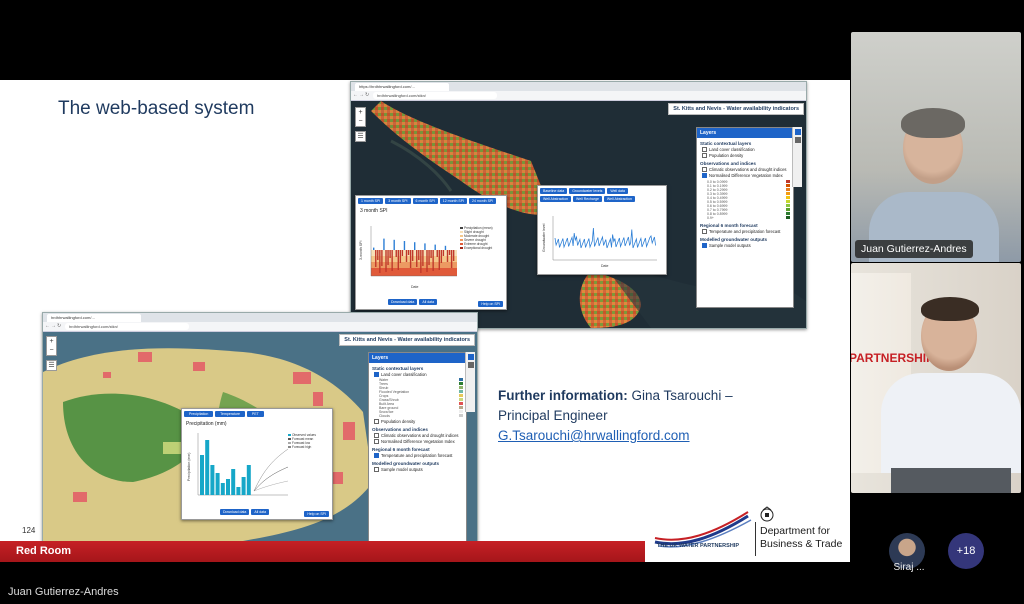 This screenshot has height=604, width=1024. I want to click on temperature-button: Temperature, so click(230, 414).